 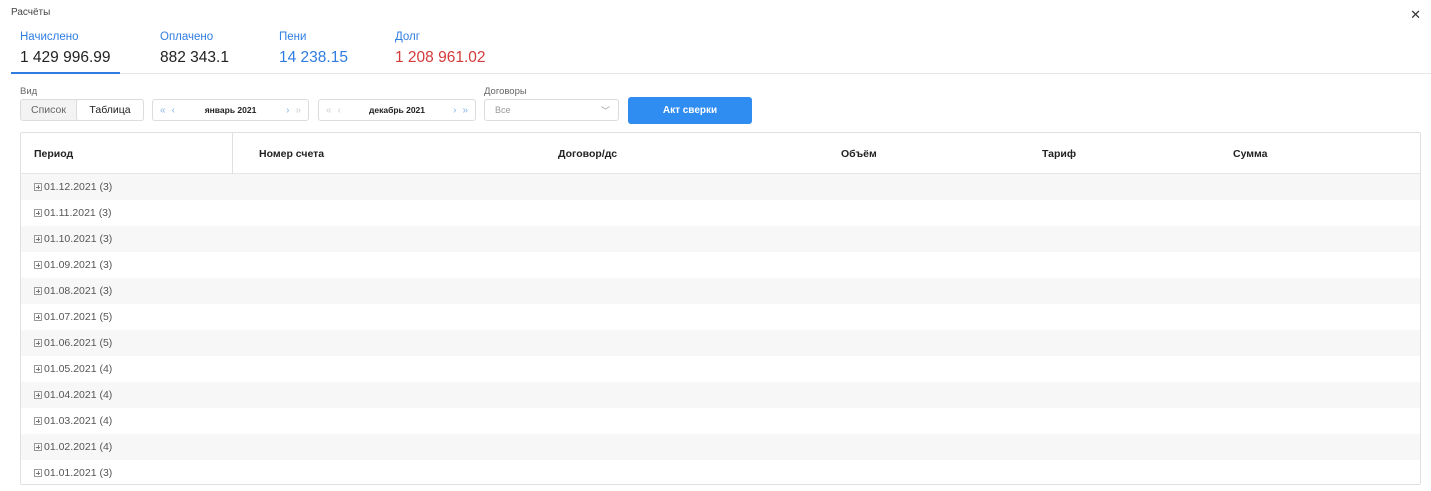 I want to click on summary-paid-label: Оплачено, so click(x=187, y=37).